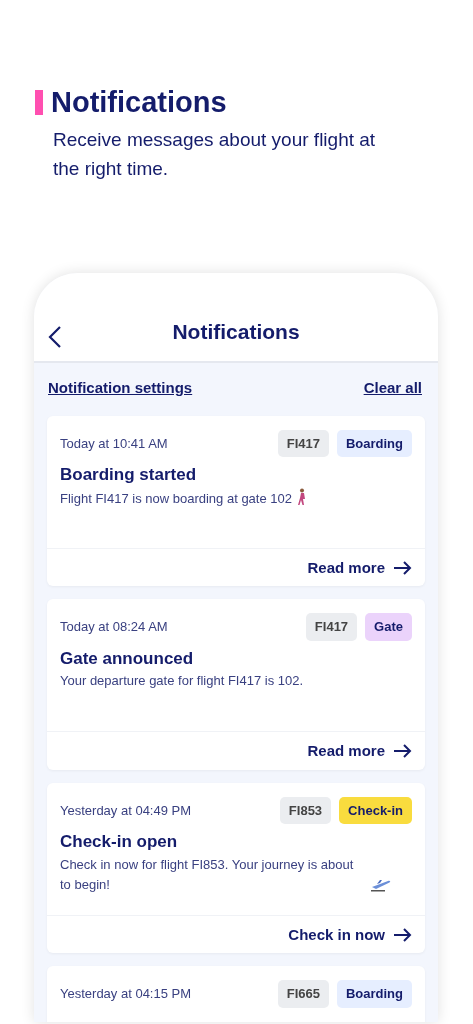  What do you see at coordinates (129, 475) in the screenshot?
I see `notification-title: Boarding started` at bounding box center [129, 475].